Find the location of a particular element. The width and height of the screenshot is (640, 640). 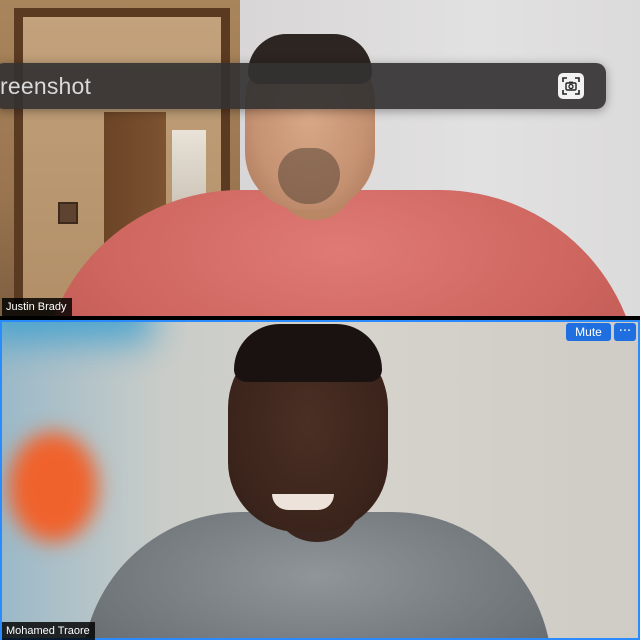

camera-capture-icon is located at coordinates (571, 86).